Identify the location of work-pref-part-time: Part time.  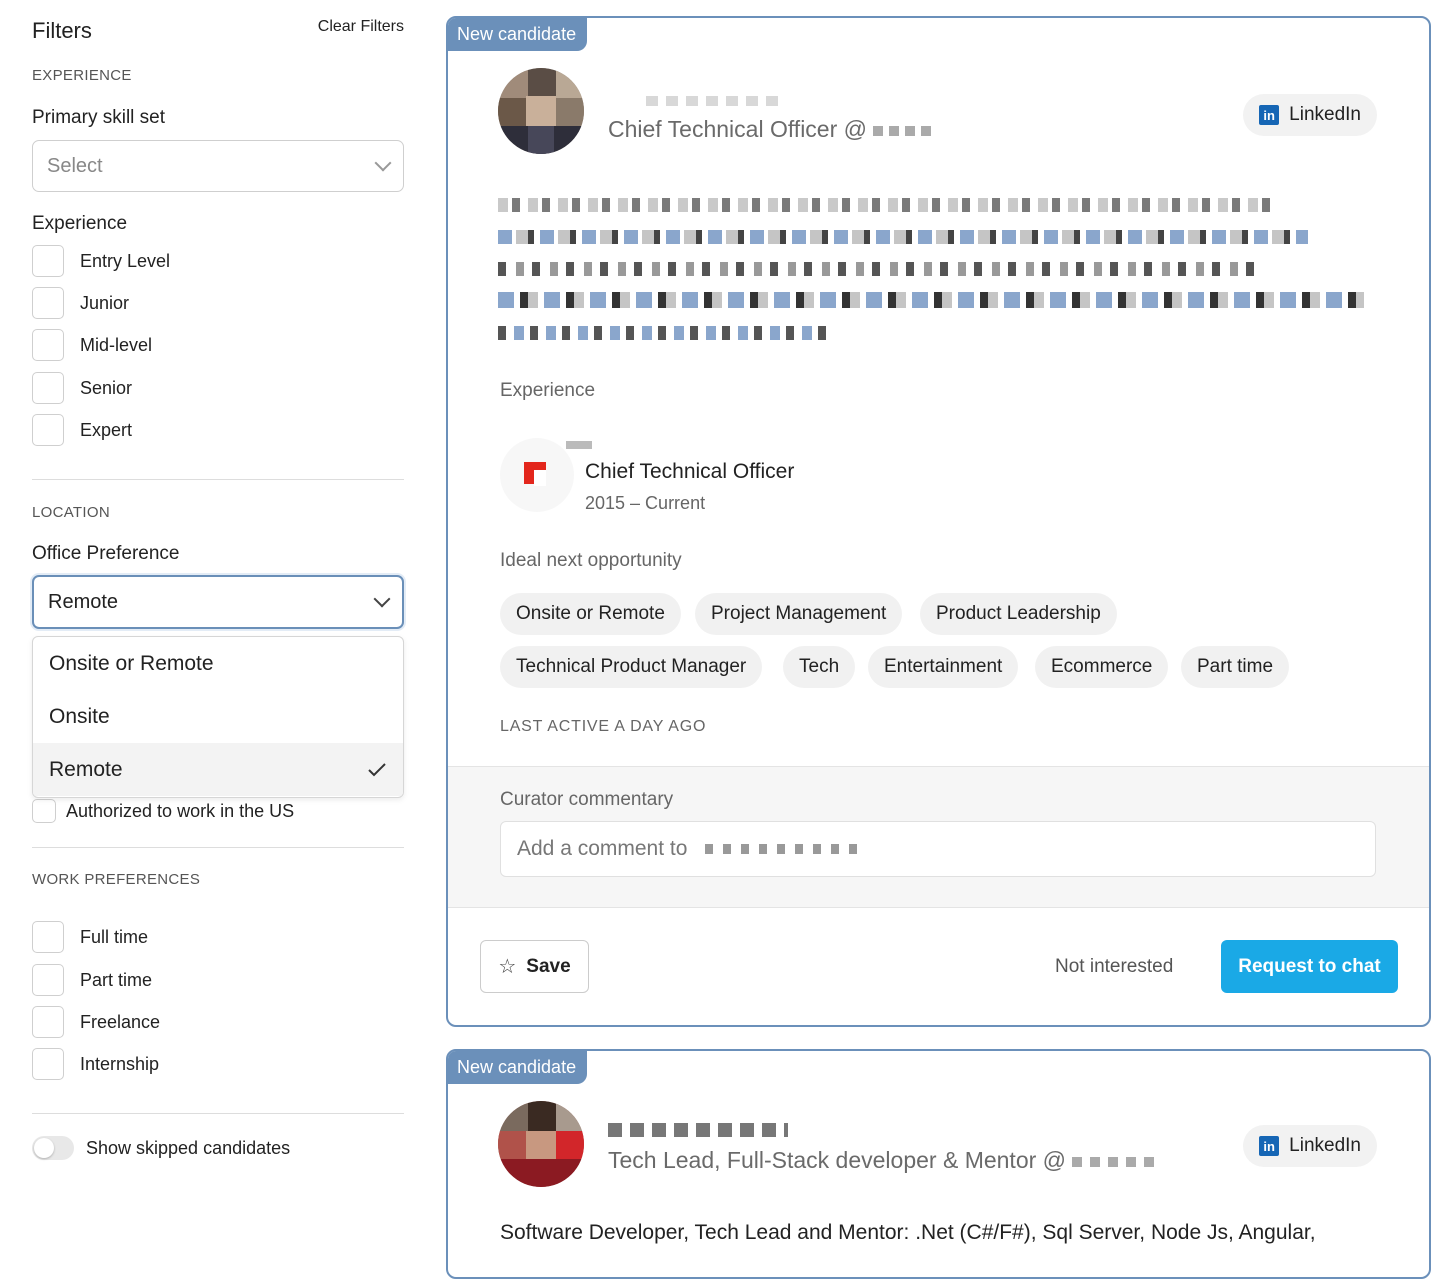
(92, 980).